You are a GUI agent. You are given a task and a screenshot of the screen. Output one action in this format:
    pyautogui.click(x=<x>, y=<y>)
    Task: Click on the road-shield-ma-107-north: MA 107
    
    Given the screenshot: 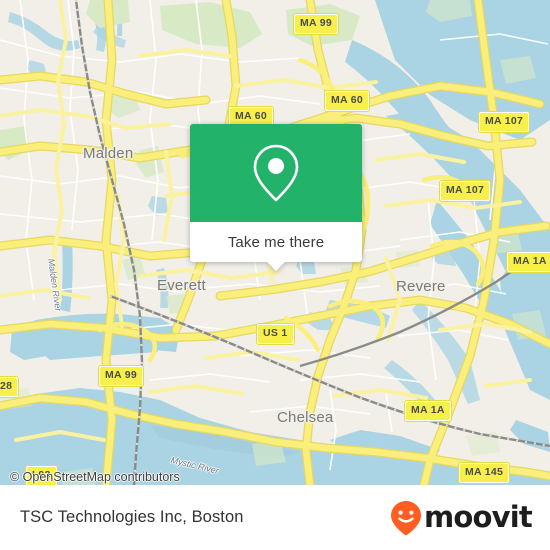 What is the action you would take?
    pyautogui.click(x=504, y=122)
    